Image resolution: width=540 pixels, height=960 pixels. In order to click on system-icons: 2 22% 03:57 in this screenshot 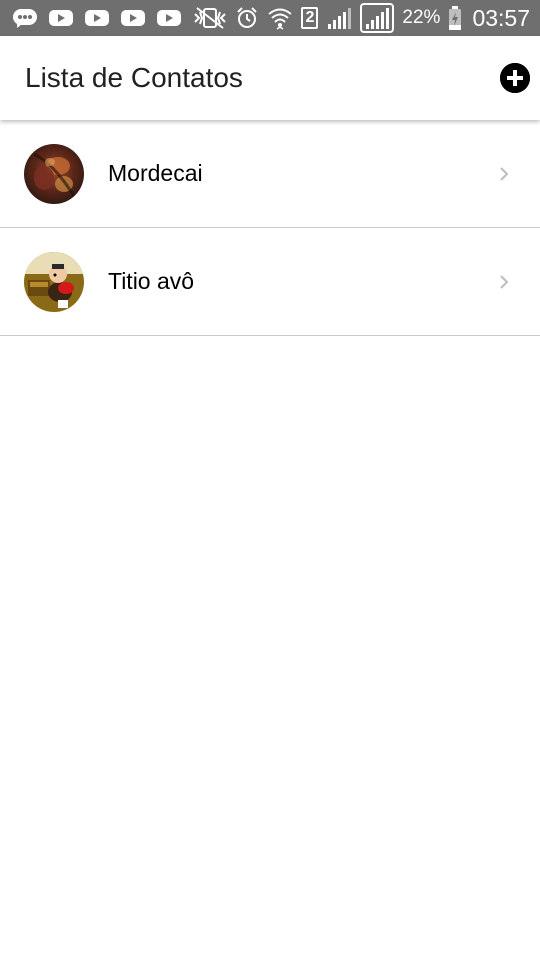, I will do `click(361, 18)`.